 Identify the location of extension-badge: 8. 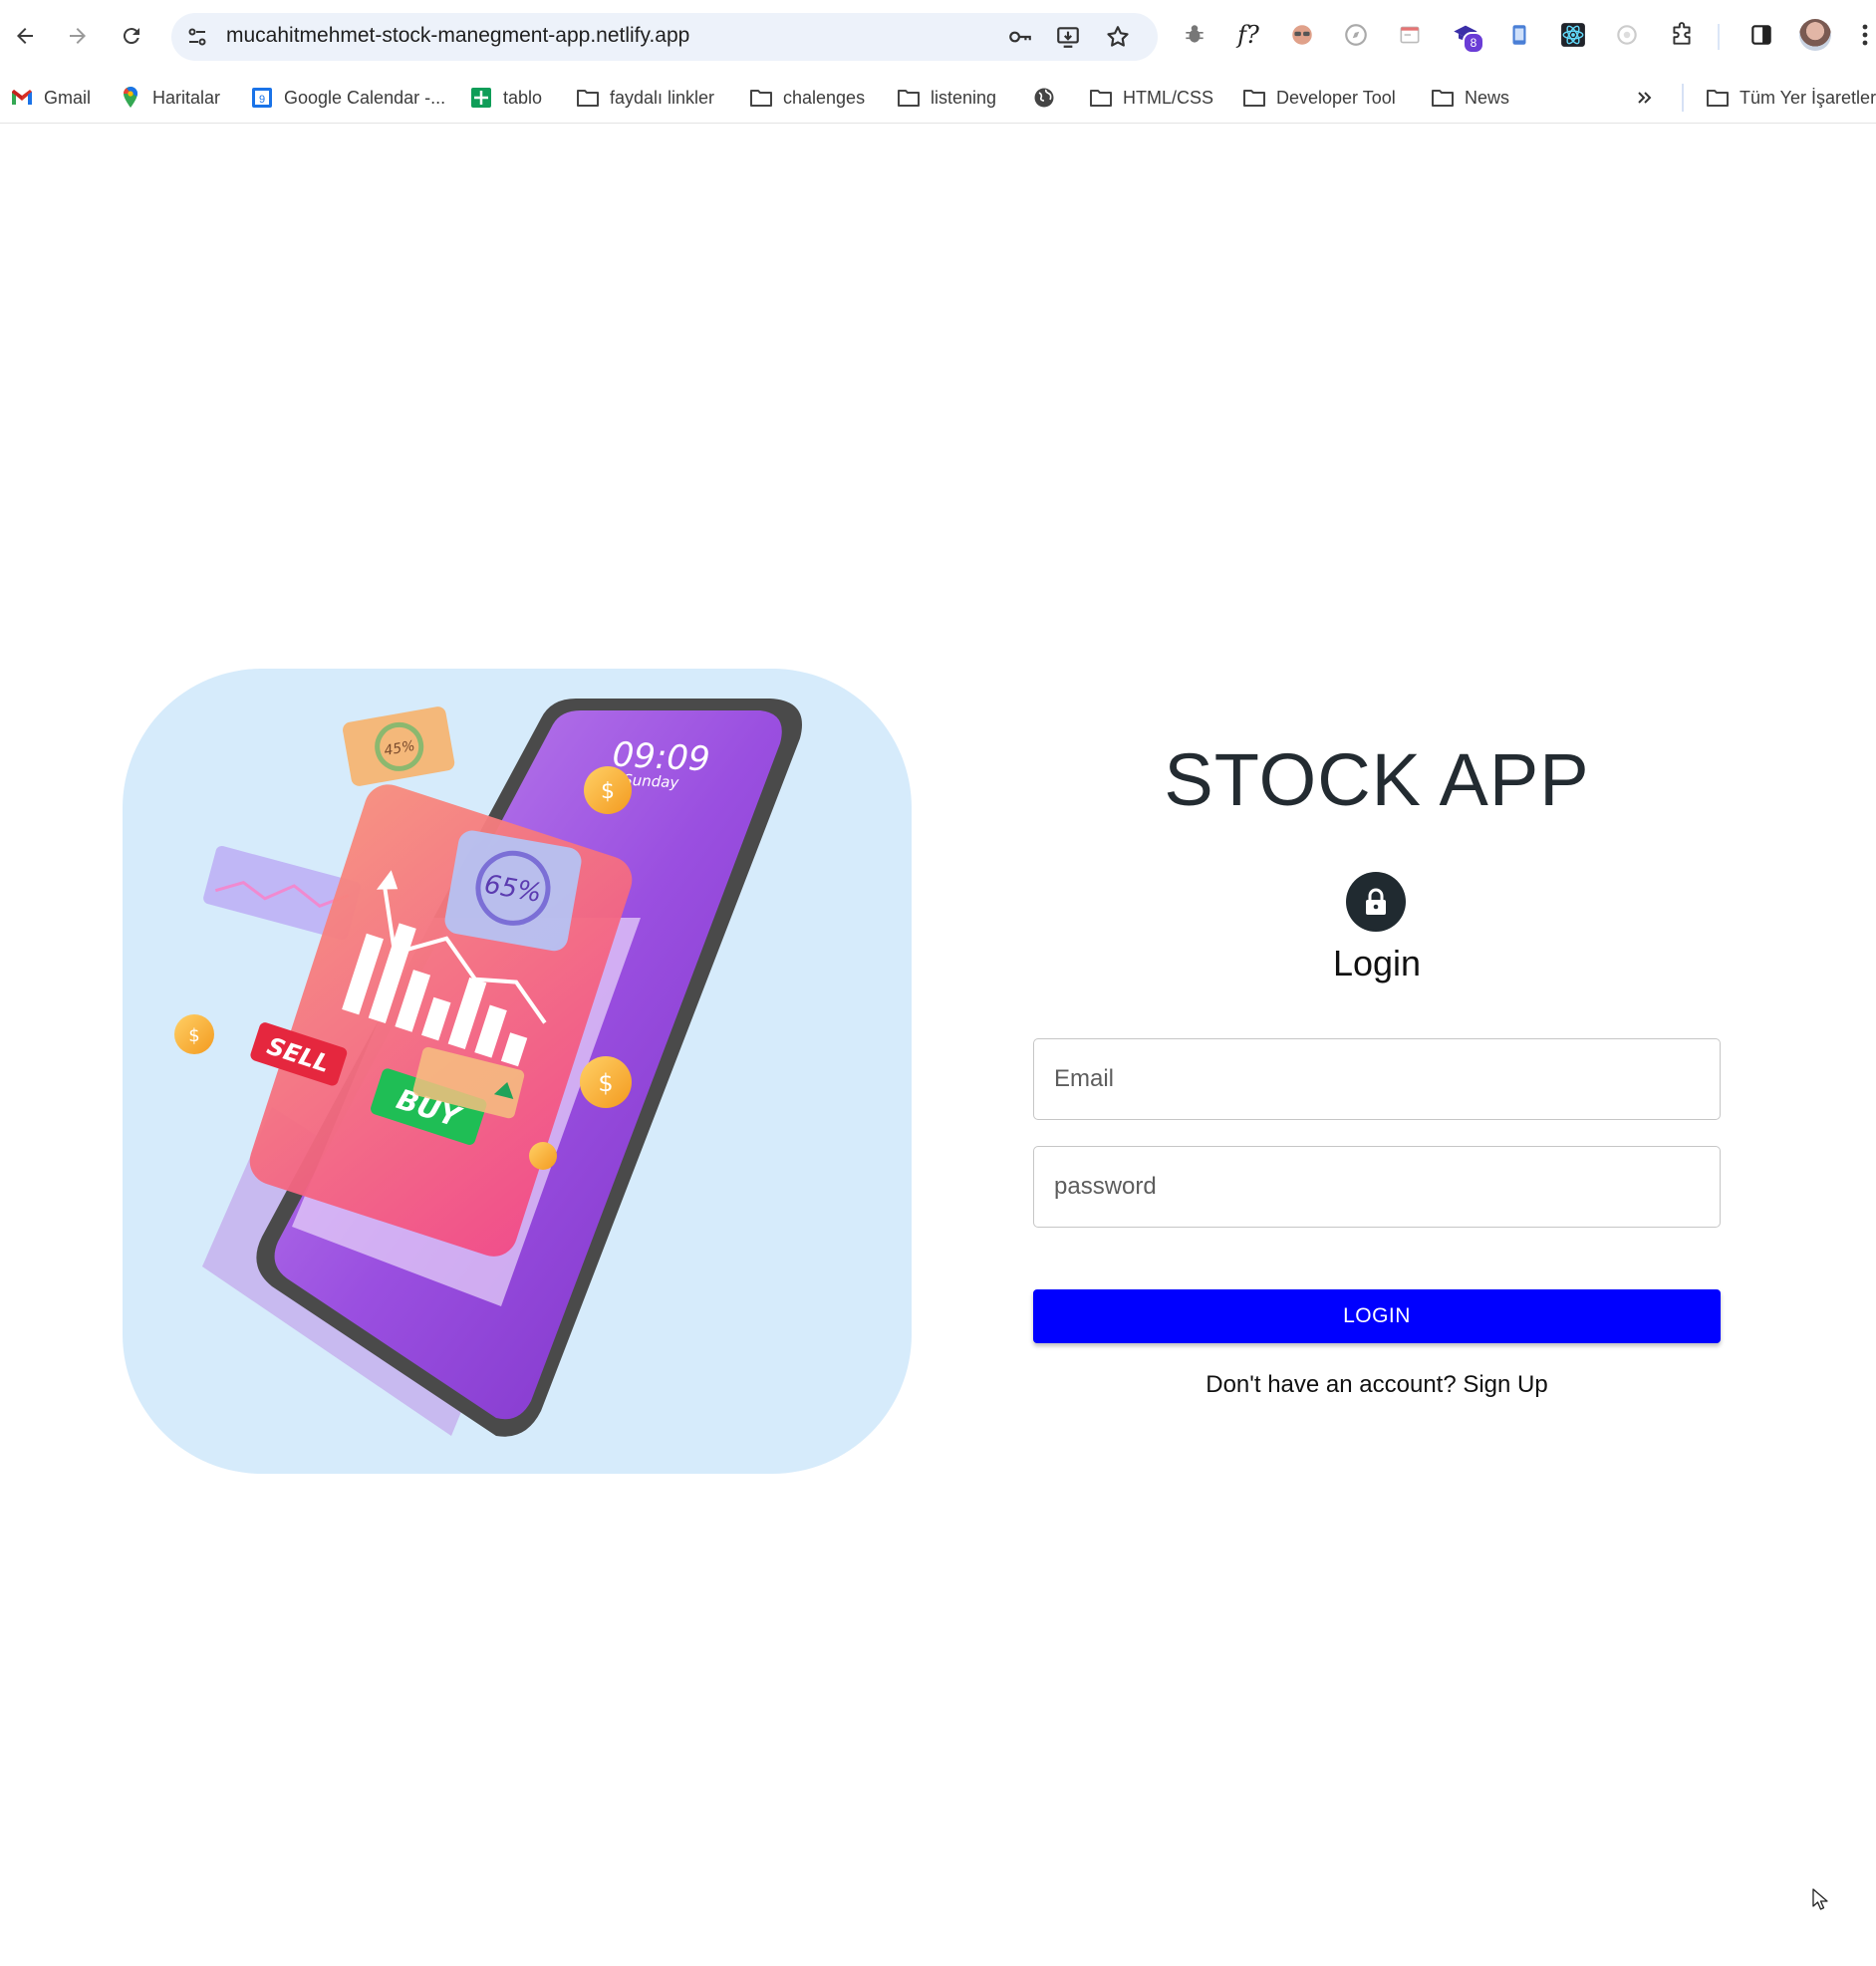
(1473, 43).